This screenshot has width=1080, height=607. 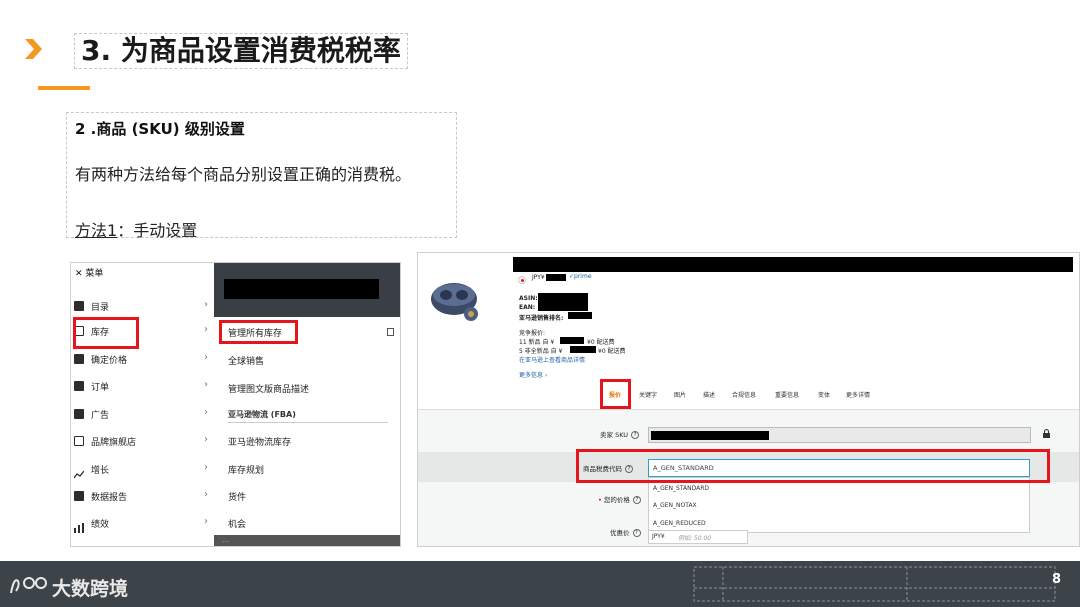 I want to click on sub-heading: 2 .商品 (SKU) 级别设置, so click(x=160, y=129).